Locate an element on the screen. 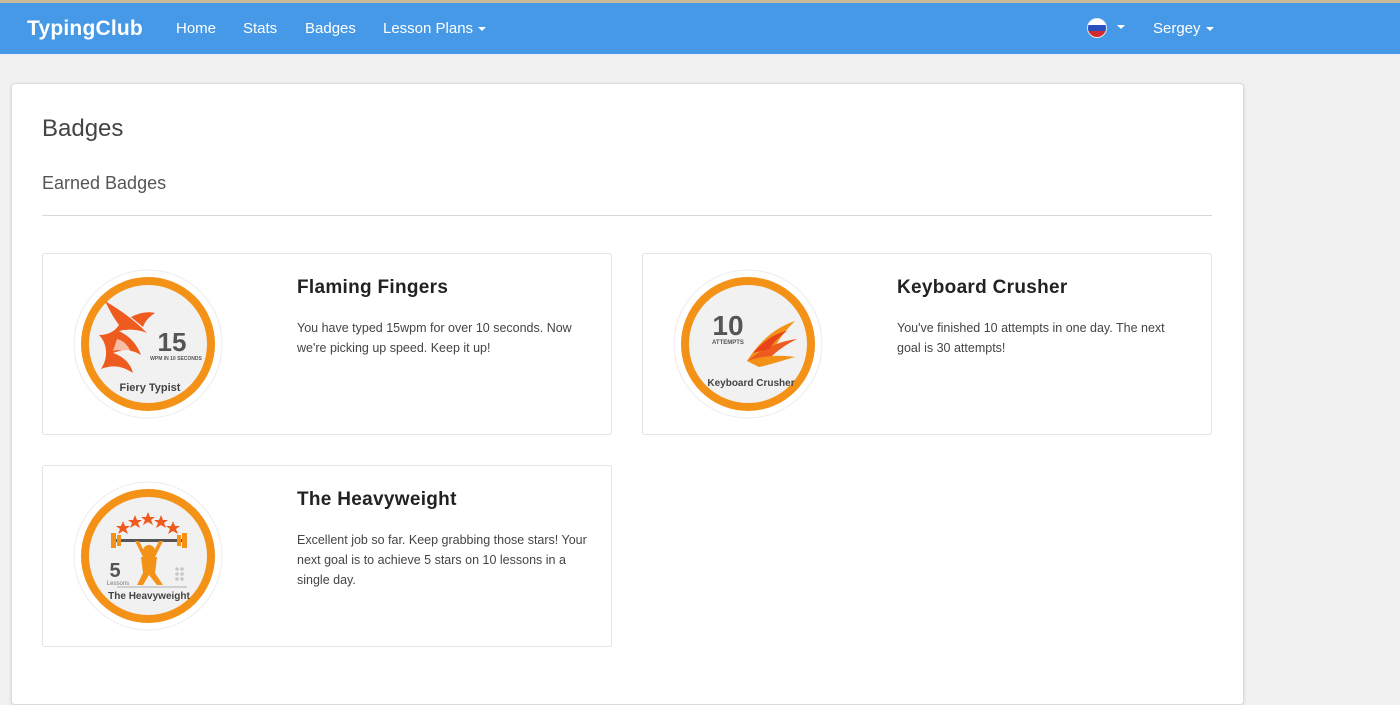 This screenshot has width=1400, height=705. nav-stats: Stats is located at coordinates (260, 28).